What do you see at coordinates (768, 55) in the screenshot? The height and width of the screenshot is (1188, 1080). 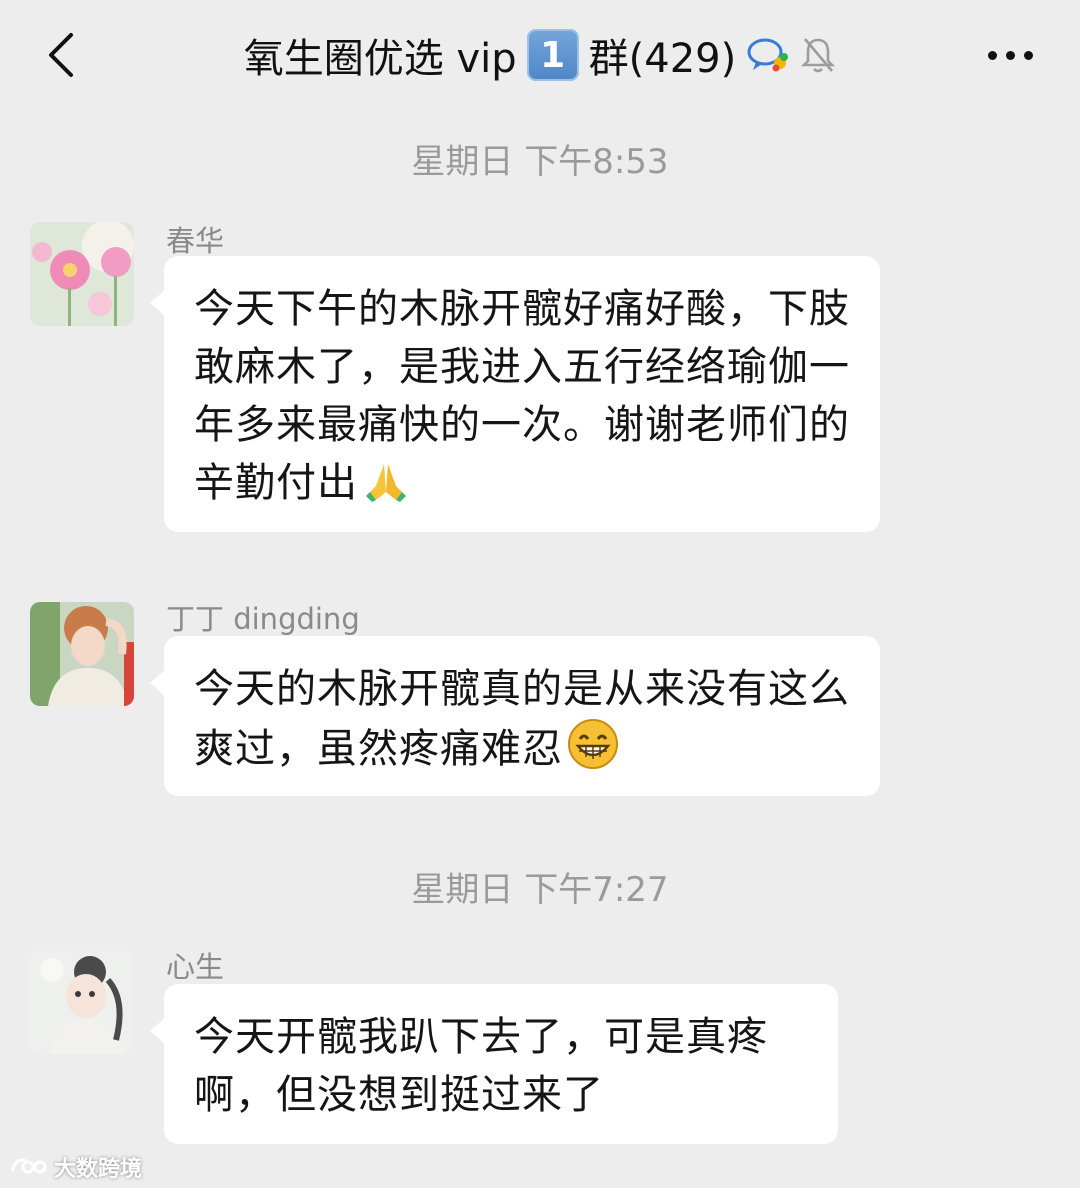 I see `group-chat-icon` at bounding box center [768, 55].